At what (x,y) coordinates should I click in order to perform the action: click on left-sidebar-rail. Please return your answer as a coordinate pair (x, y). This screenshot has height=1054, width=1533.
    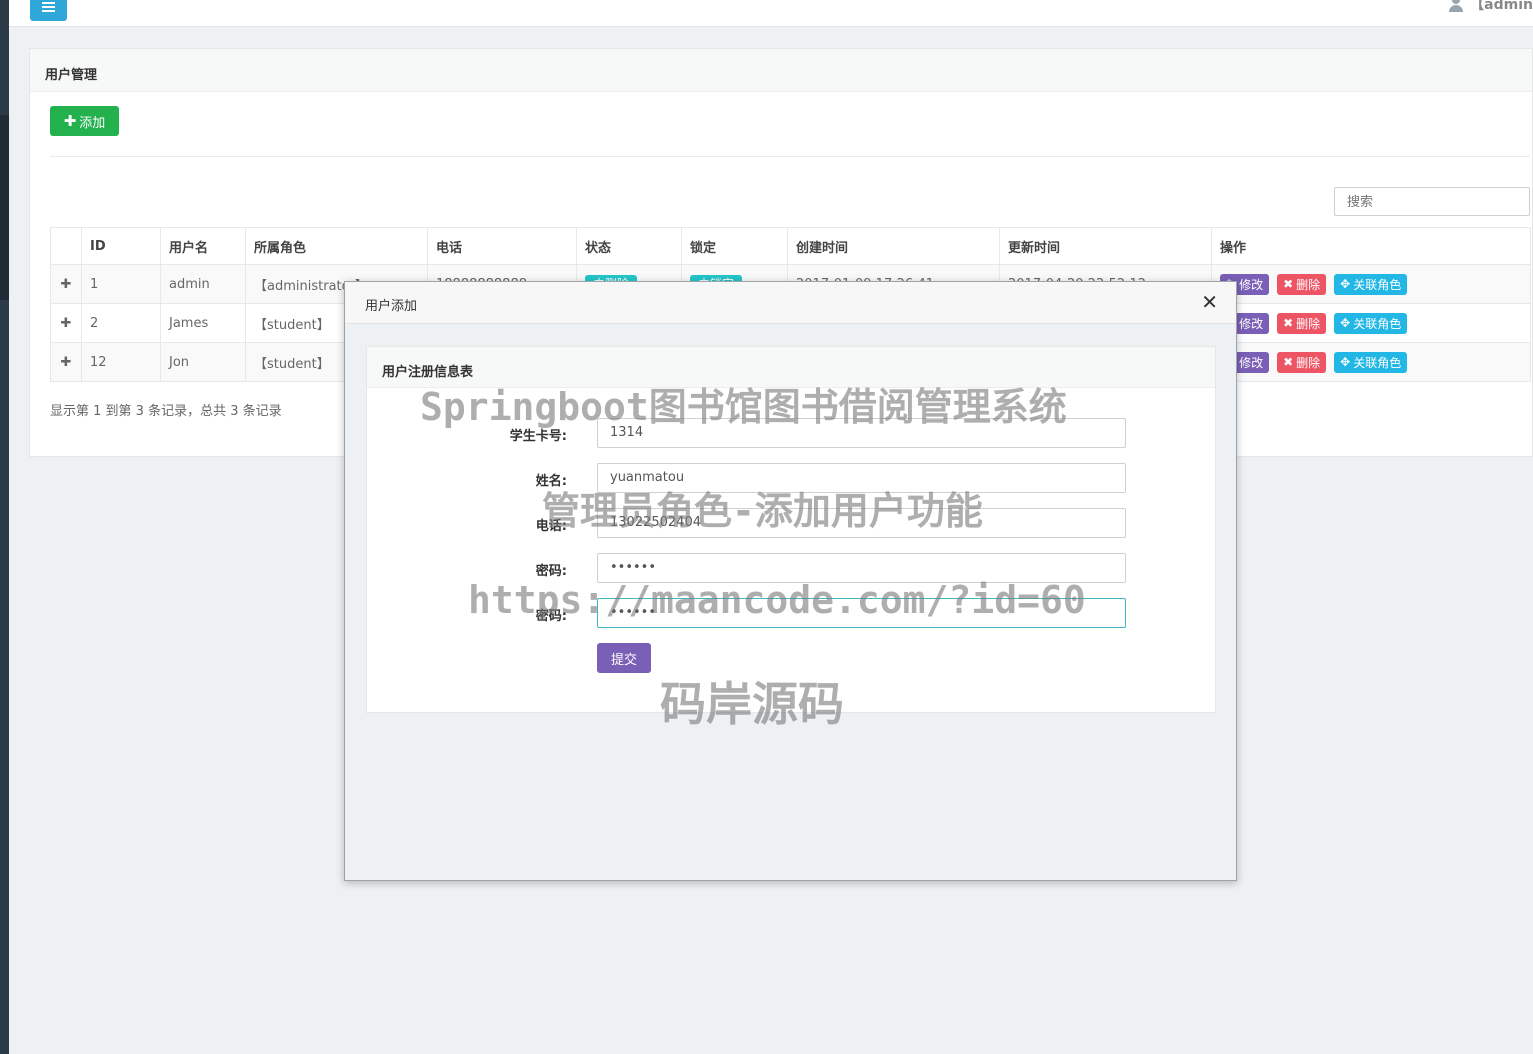
    Looking at the image, I should click on (4, 527).